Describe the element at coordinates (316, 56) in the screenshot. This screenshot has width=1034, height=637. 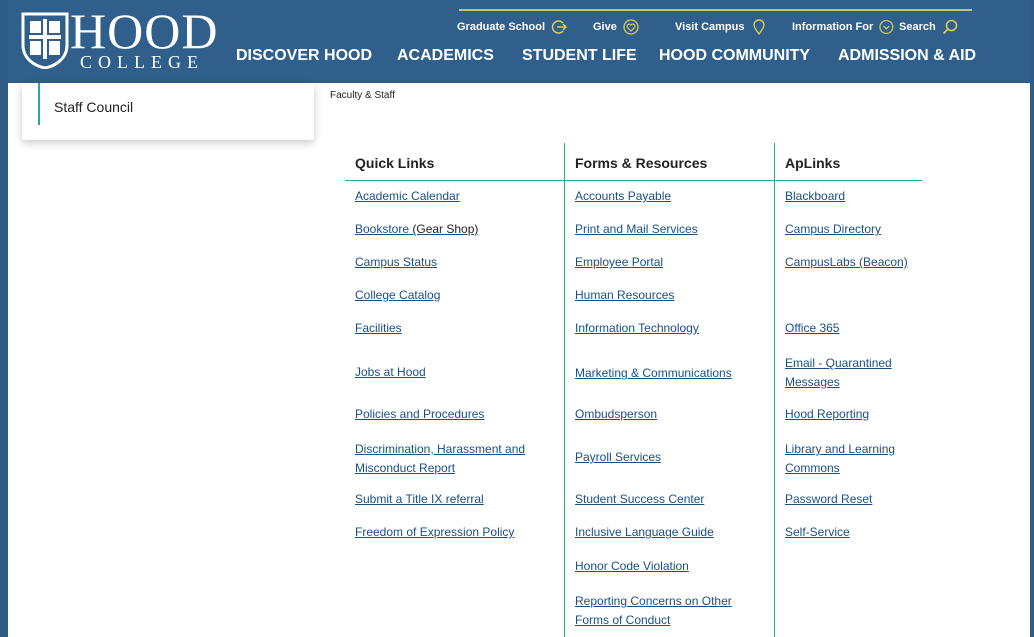
I see `nav-discover-hood: DISCOVER HOOD` at that location.